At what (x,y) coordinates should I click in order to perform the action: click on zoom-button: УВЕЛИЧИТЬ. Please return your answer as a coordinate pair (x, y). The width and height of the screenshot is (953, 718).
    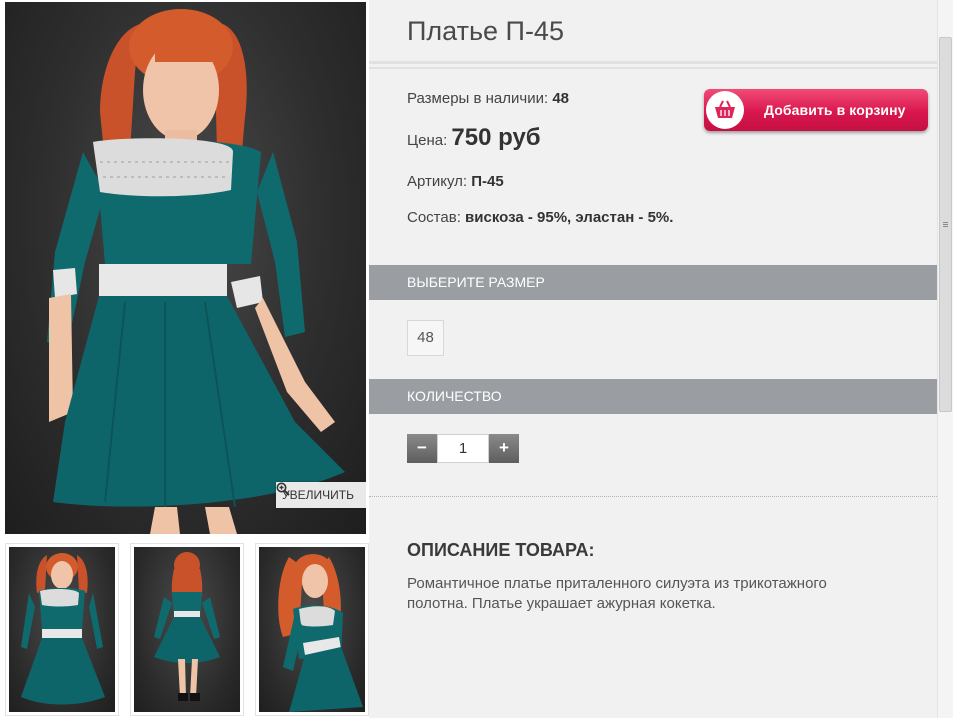
    Looking at the image, I should click on (321, 495).